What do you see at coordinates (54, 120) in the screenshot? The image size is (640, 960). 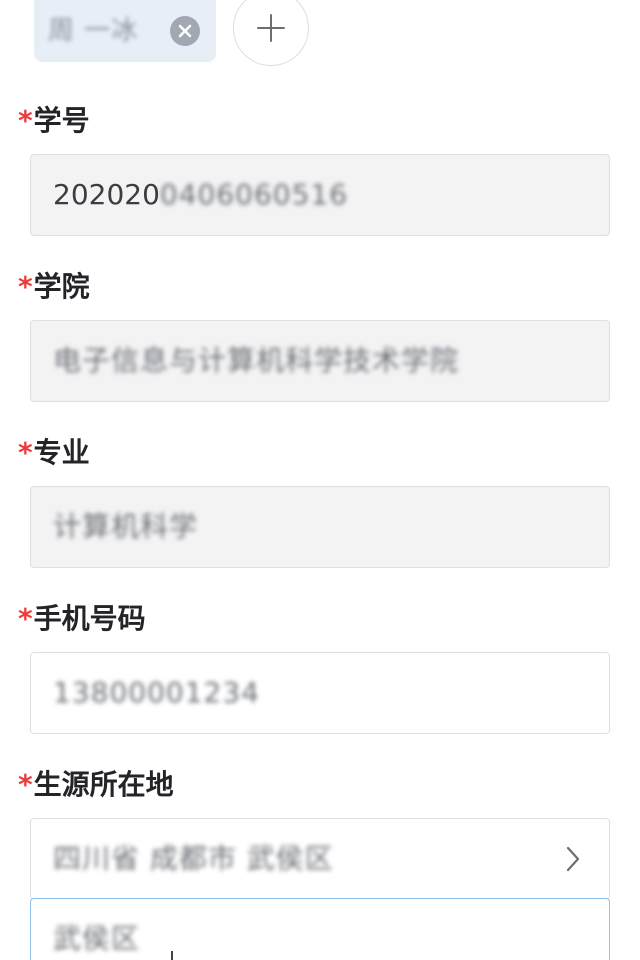 I see `student-id-label: *学号` at bounding box center [54, 120].